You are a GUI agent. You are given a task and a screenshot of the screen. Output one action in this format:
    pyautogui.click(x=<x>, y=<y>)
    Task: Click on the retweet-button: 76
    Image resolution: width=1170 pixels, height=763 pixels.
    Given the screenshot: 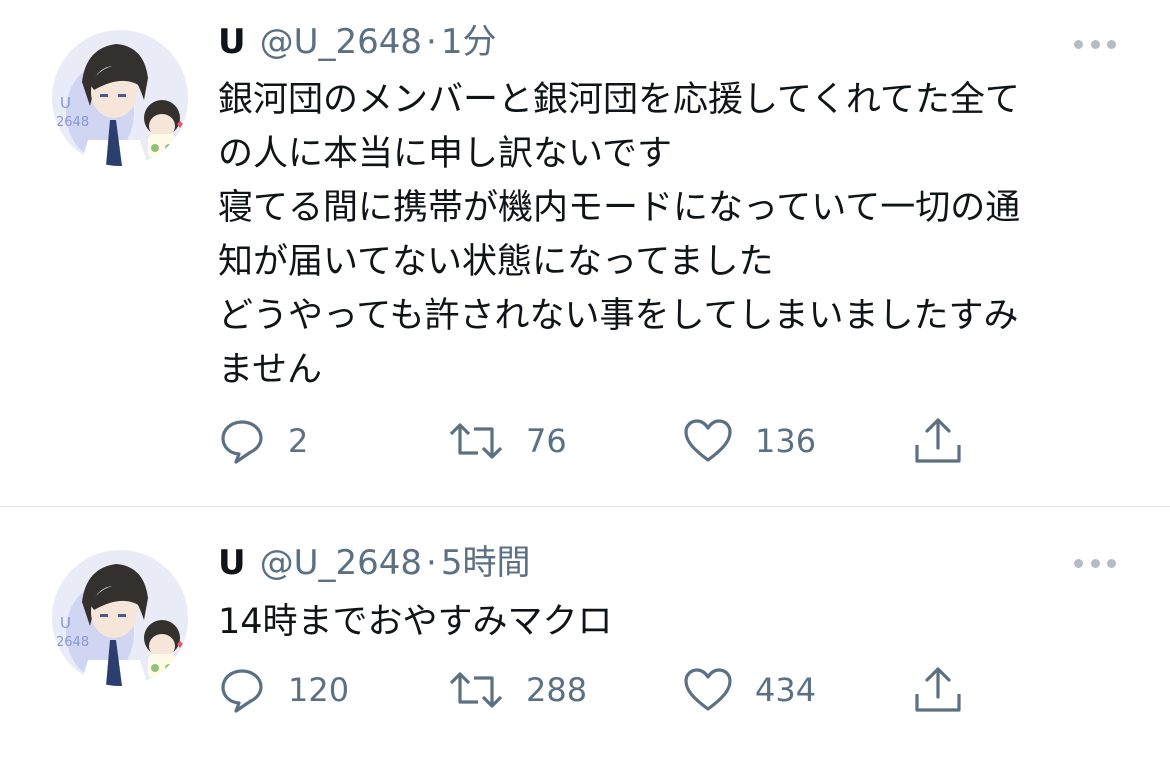 What is the action you would take?
    pyautogui.click(x=507, y=441)
    